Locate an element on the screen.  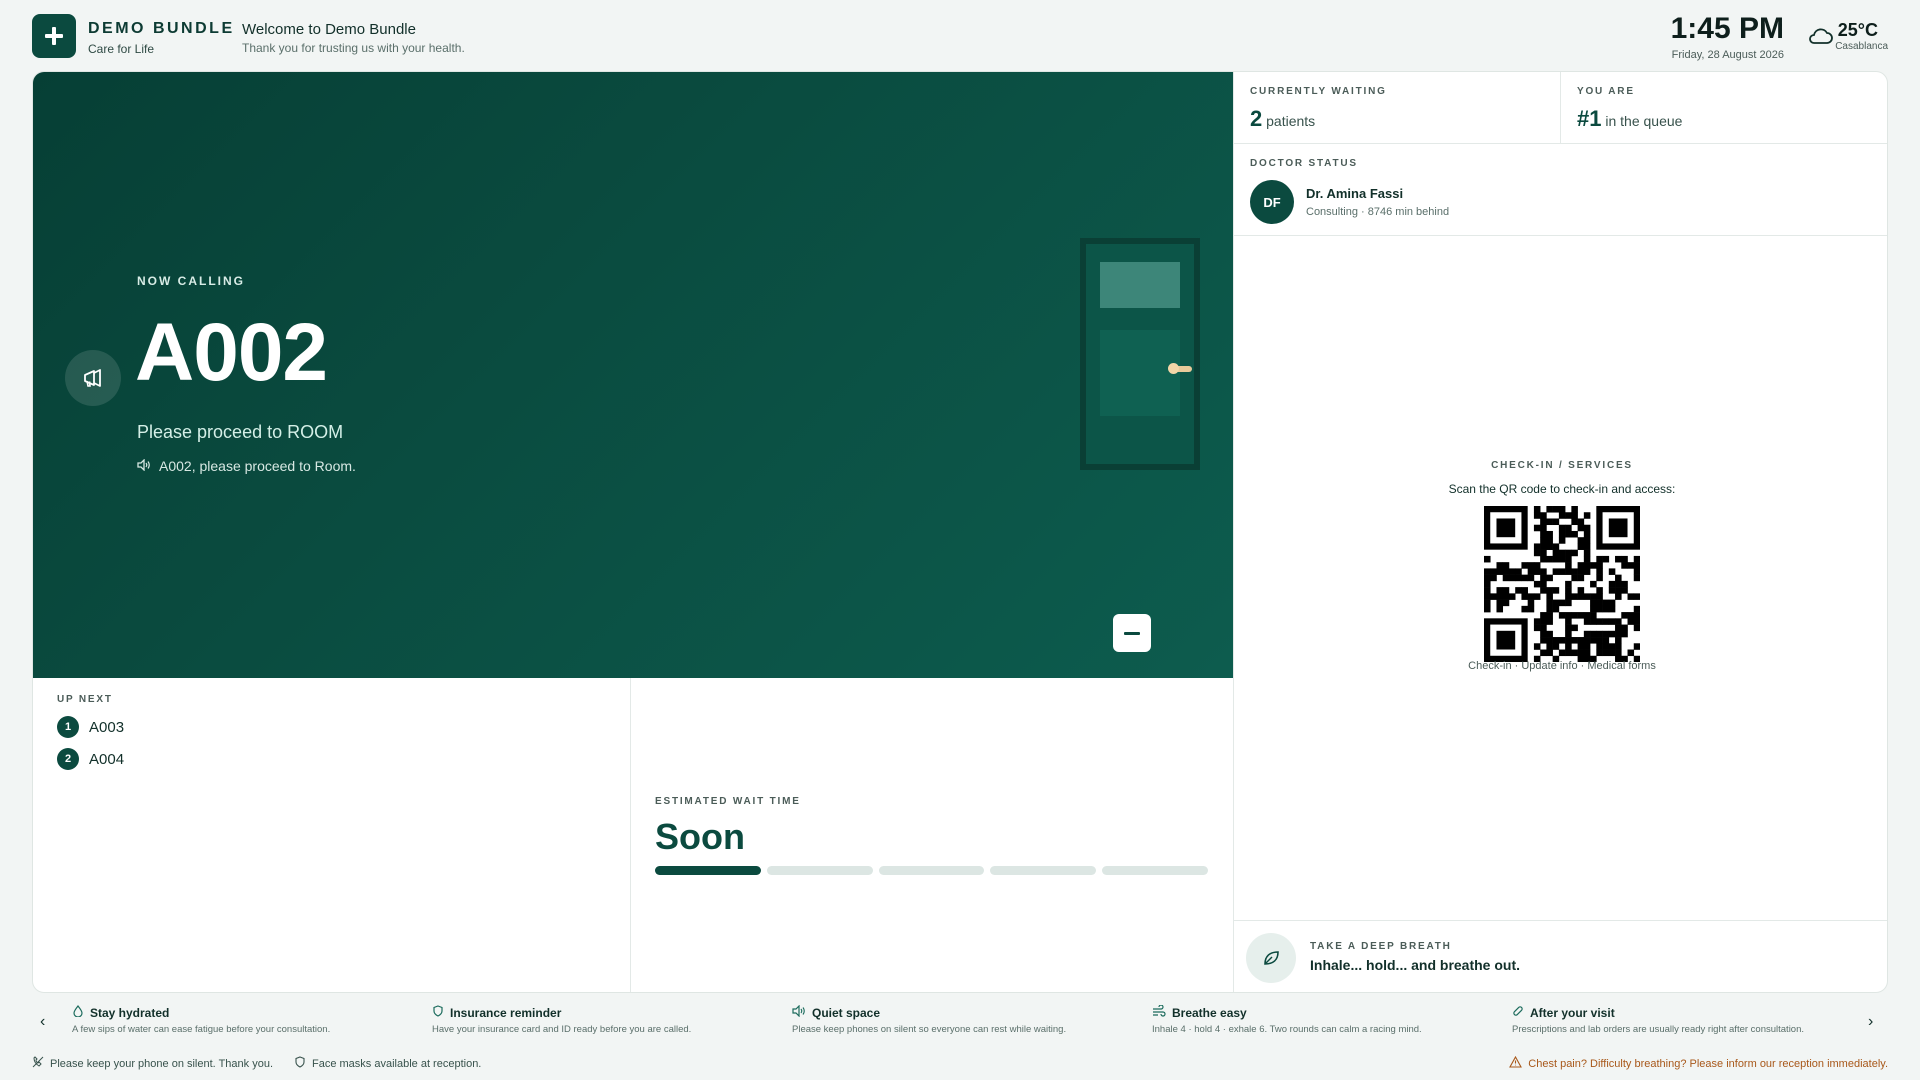
position-unit: in the queue is located at coordinates (1644, 121).